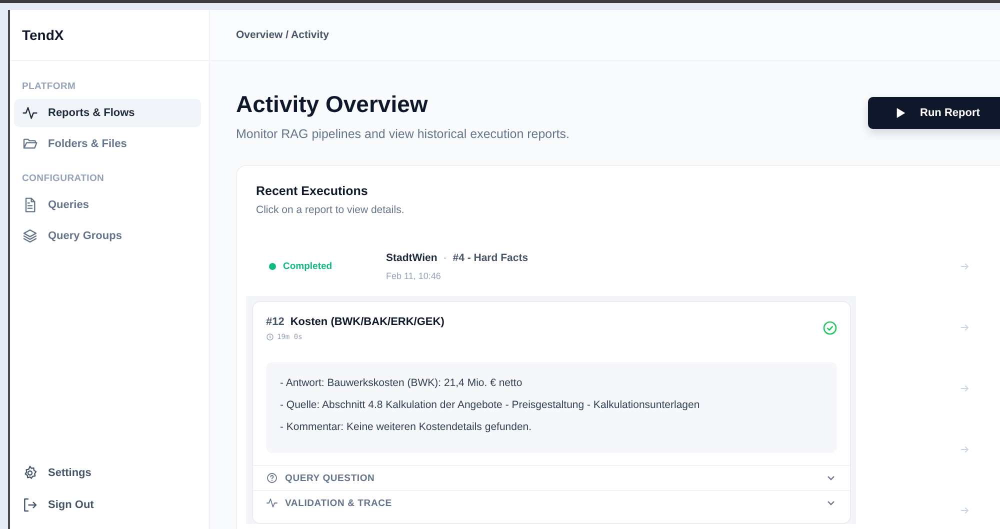 This screenshot has width=1000, height=529. What do you see at coordinates (406, 427) in the screenshot?
I see `answer-line: - Kommentar: Keine weiteren Kostendetails gefunden.` at bounding box center [406, 427].